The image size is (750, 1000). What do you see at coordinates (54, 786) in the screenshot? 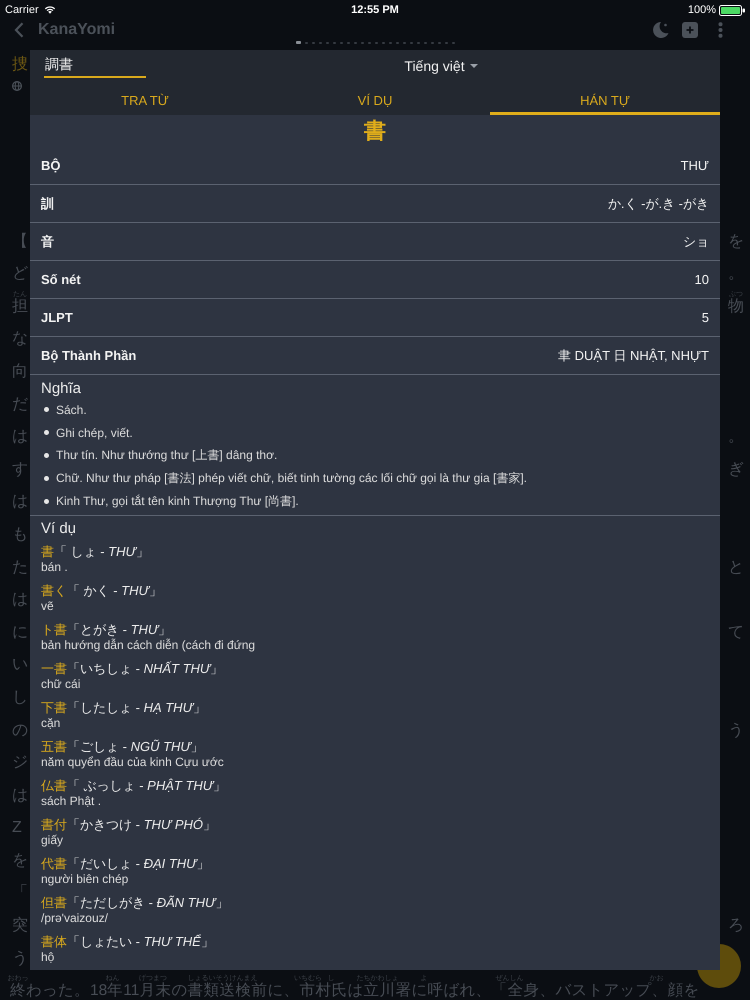
I see `example-word: 仏書` at bounding box center [54, 786].